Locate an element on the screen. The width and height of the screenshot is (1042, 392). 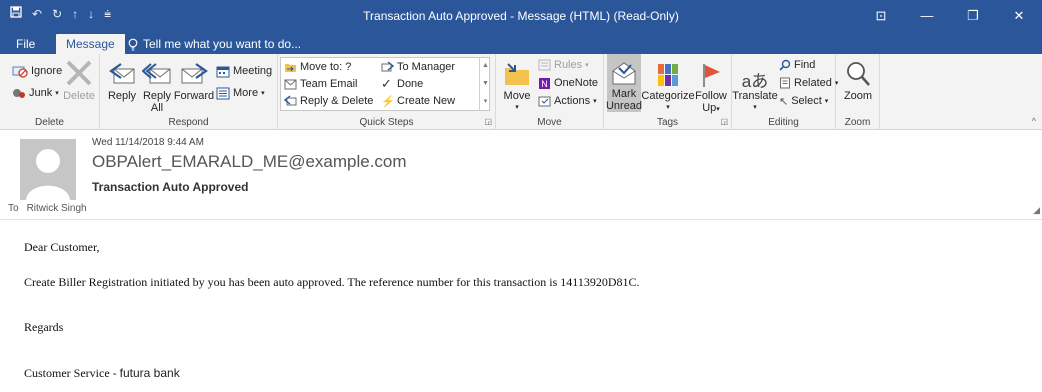
delete-group: Ignore Junk ▾ Delete Delete is located at coordinates (50, 92).